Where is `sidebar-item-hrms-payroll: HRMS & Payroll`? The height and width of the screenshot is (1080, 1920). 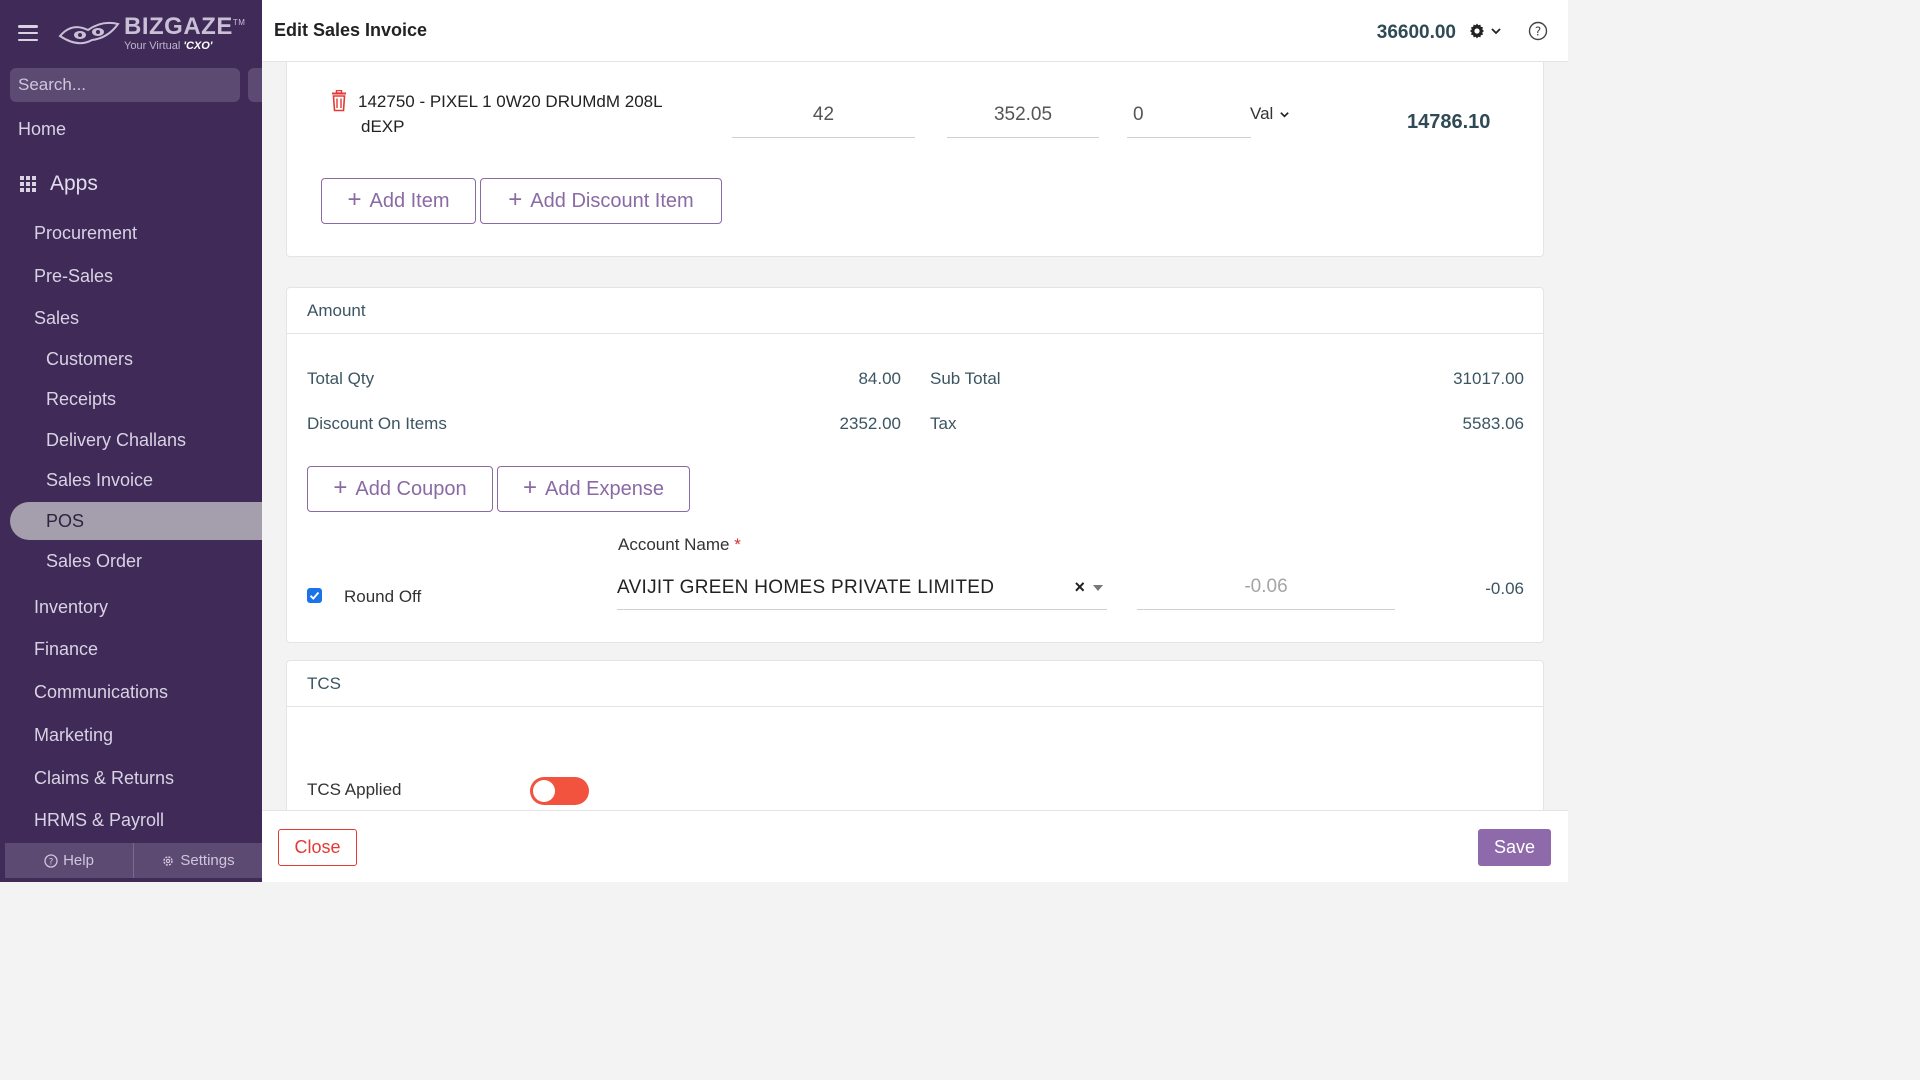 sidebar-item-hrms-payroll: HRMS & Payroll is located at coordinates (99, 820).